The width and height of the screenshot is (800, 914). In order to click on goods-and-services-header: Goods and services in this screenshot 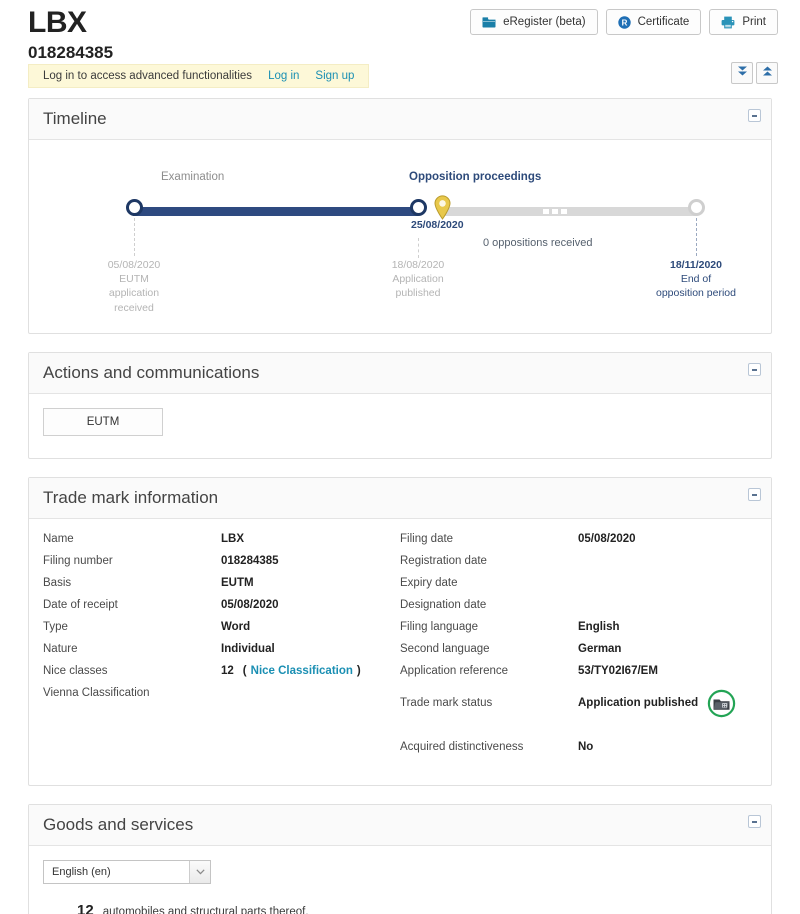, I will do `click(400, 825)`.